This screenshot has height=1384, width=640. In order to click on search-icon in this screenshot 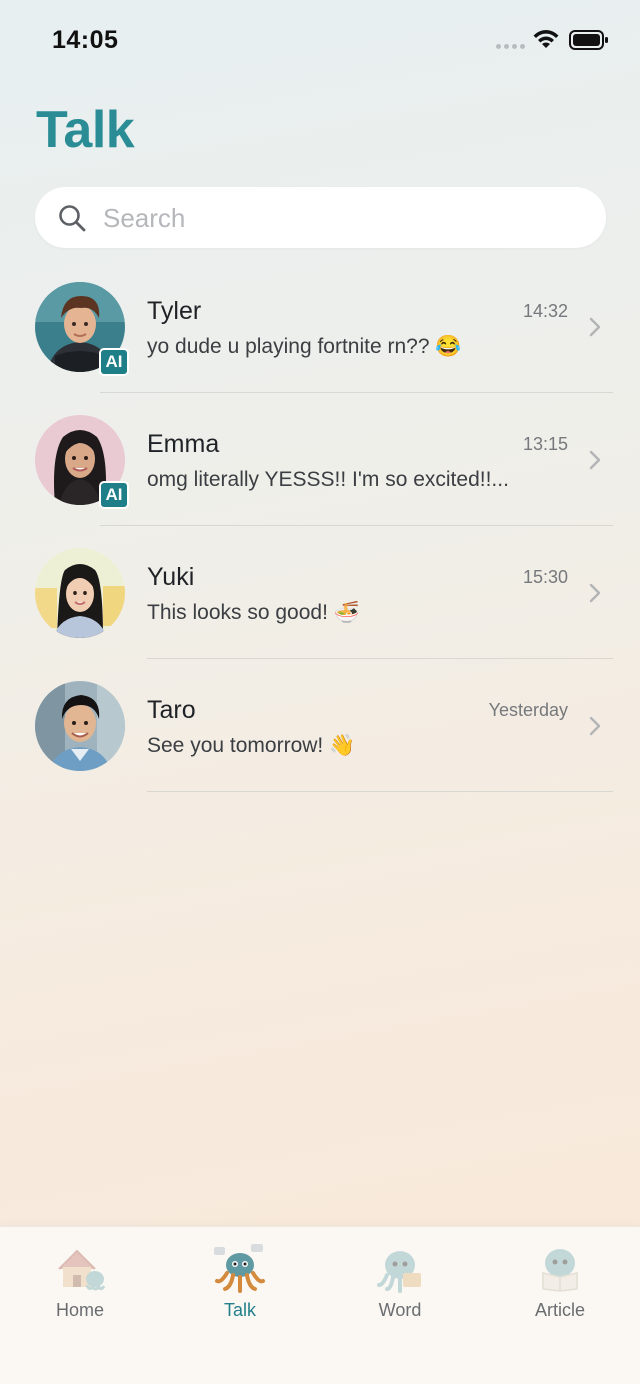, I will do `click(72, 218)`.